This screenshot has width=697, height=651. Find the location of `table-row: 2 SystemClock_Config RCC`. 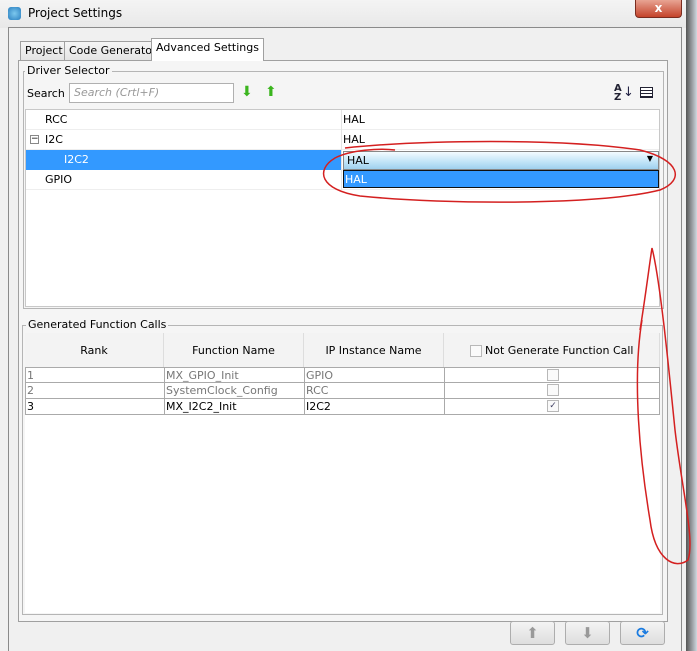

table-row: 2 SystemClock_Config RCC is located at coordinates (342, 391).